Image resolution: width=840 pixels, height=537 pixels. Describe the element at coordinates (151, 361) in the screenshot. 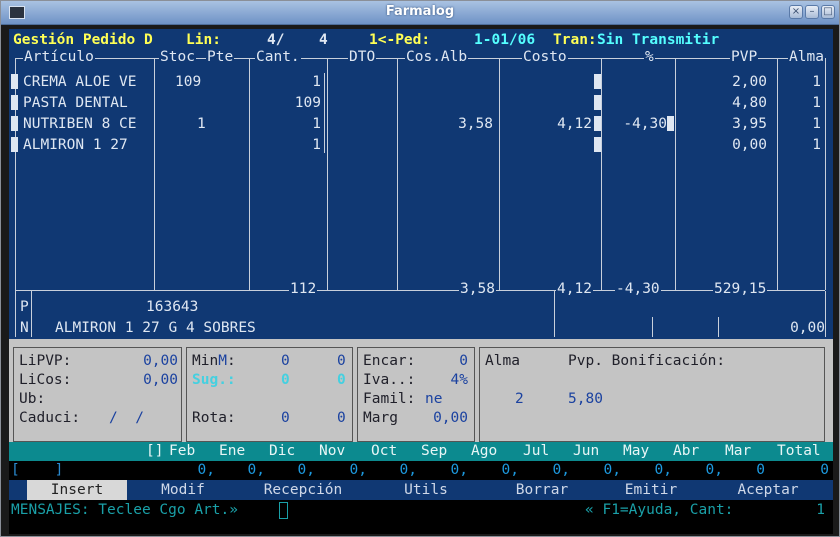

I see `lipvp-value: 0,00` at that location.